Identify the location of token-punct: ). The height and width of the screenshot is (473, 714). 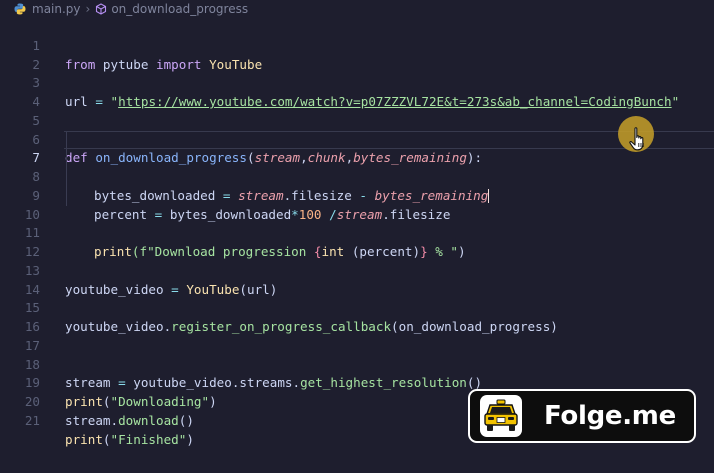
(190, 439).